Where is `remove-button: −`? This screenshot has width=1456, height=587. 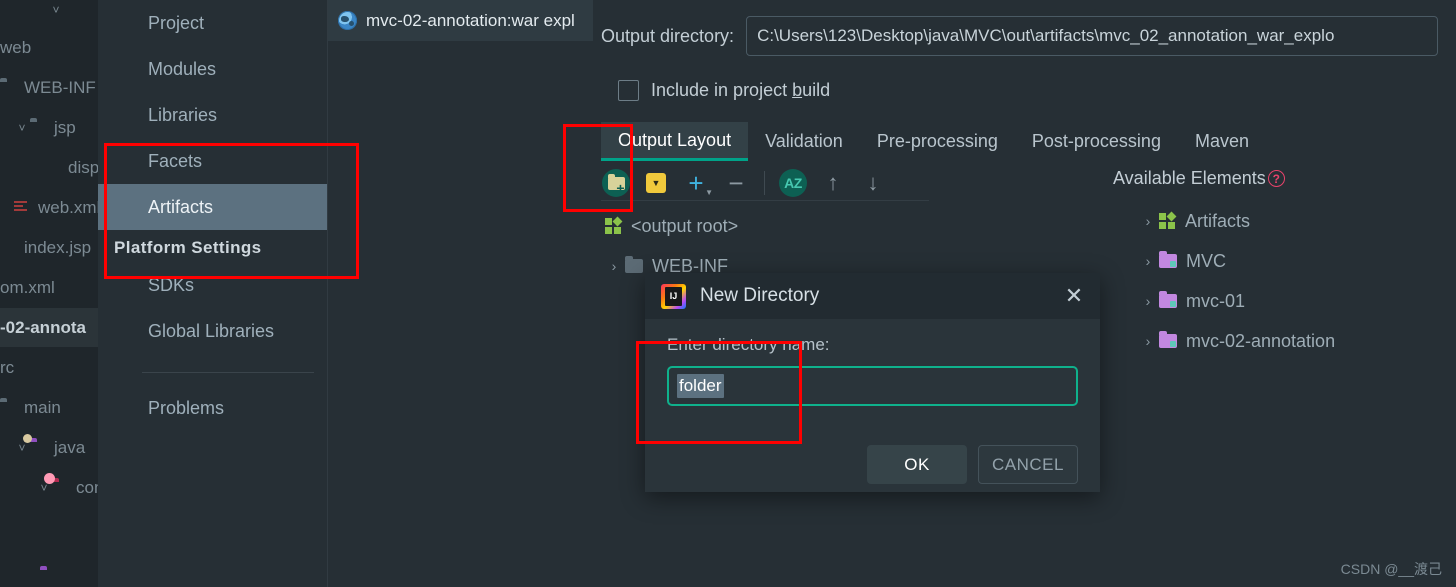
remove-button: − is located at coordinates (736, 183).